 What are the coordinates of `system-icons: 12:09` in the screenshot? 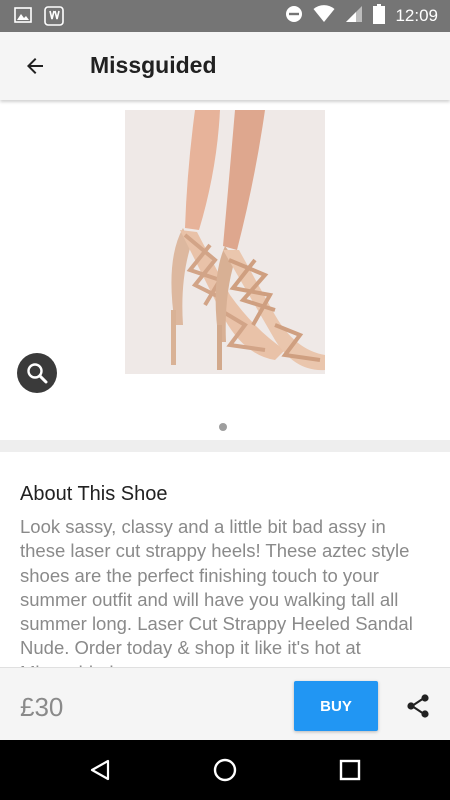 It's located at (361, 16).